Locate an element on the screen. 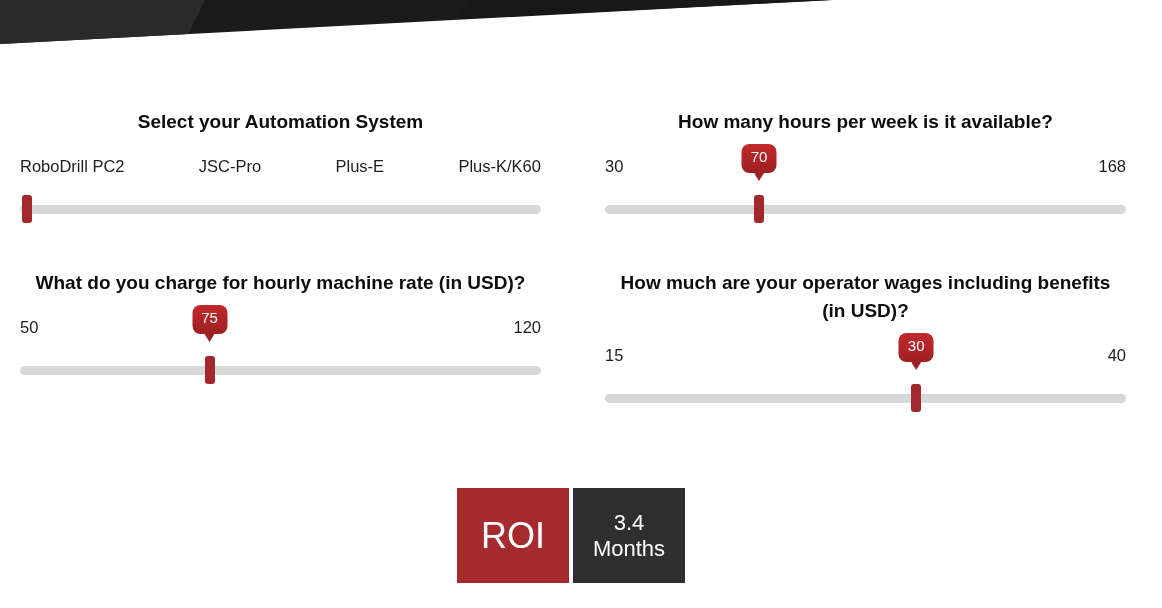  question-title: What do you charge for hourly machine rate (in USD)? is located at coordinates (280, 283).